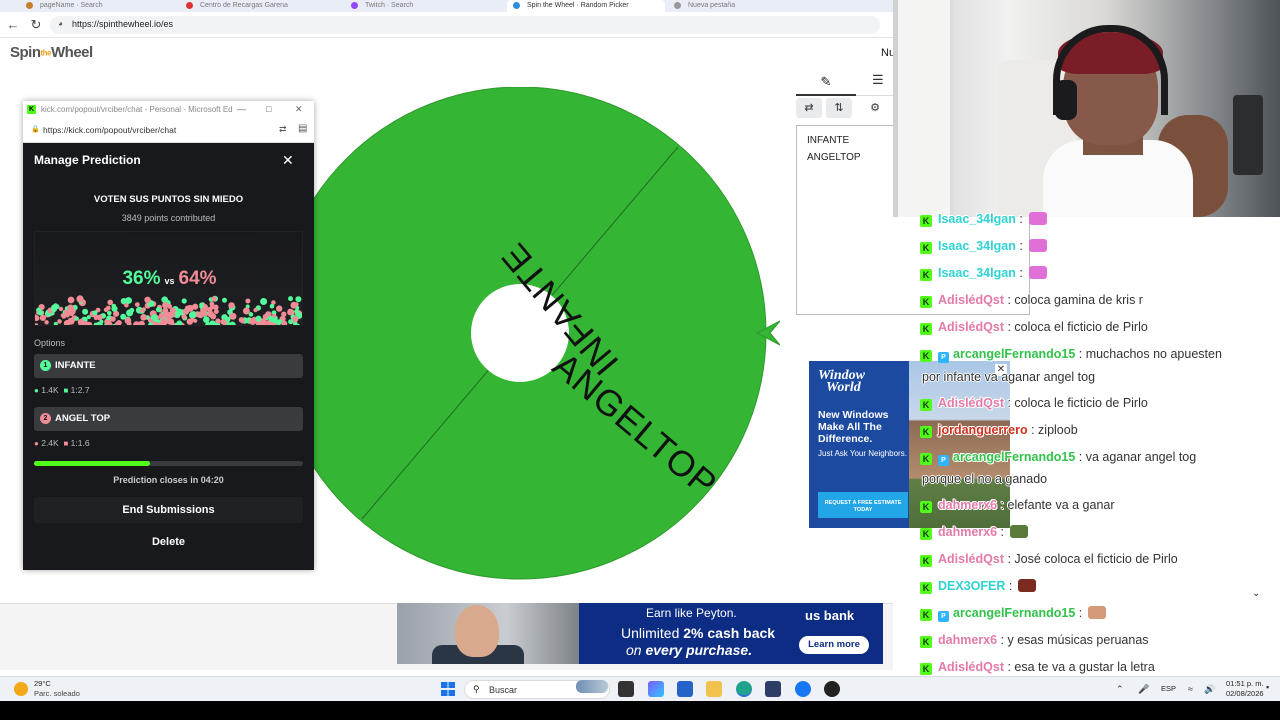 The image size is (1280, 720). I want to click on learn-more-button: Learn more, so click(834, 645).